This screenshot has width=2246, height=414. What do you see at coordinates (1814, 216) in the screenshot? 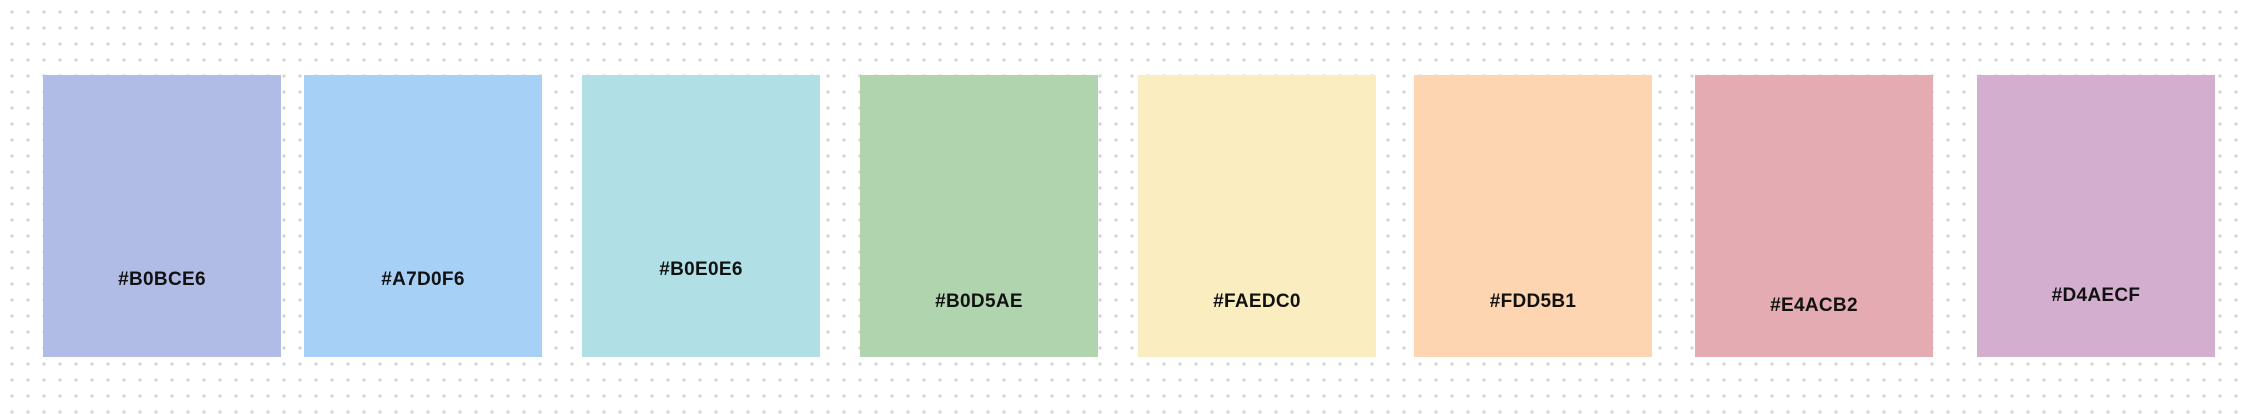
I see `color-swatch: #E4ACB2` at bounding box center [1814, 216].